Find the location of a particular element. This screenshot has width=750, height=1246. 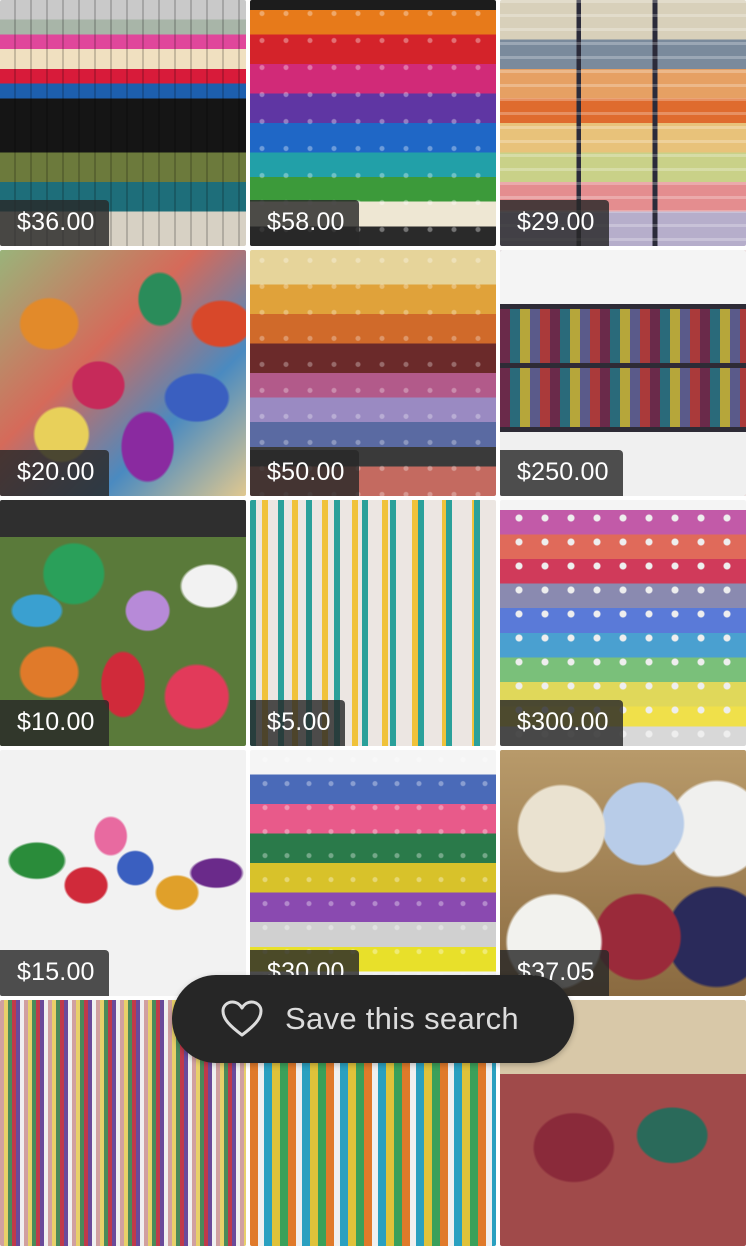

price-tag: $50.00 is located at coordinates (304, 473).